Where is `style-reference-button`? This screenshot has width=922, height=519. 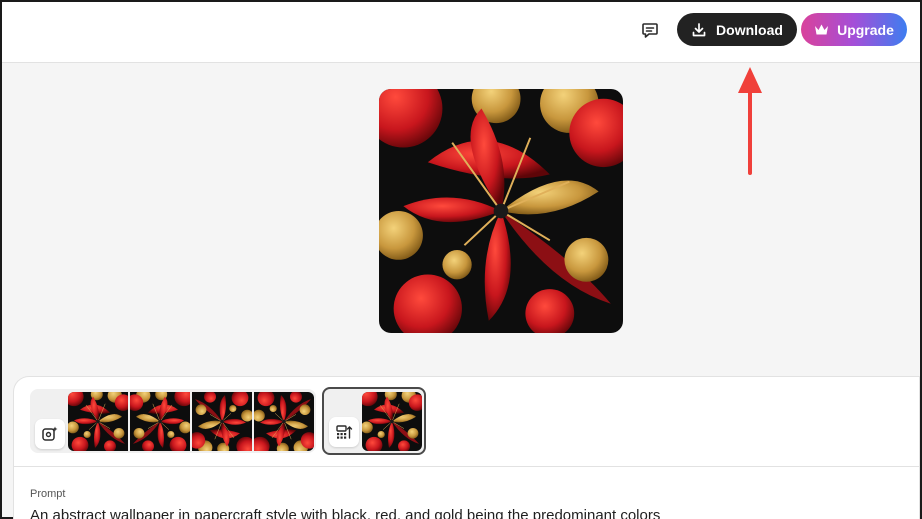 style-reference-button is located at coordinates (344, 432).